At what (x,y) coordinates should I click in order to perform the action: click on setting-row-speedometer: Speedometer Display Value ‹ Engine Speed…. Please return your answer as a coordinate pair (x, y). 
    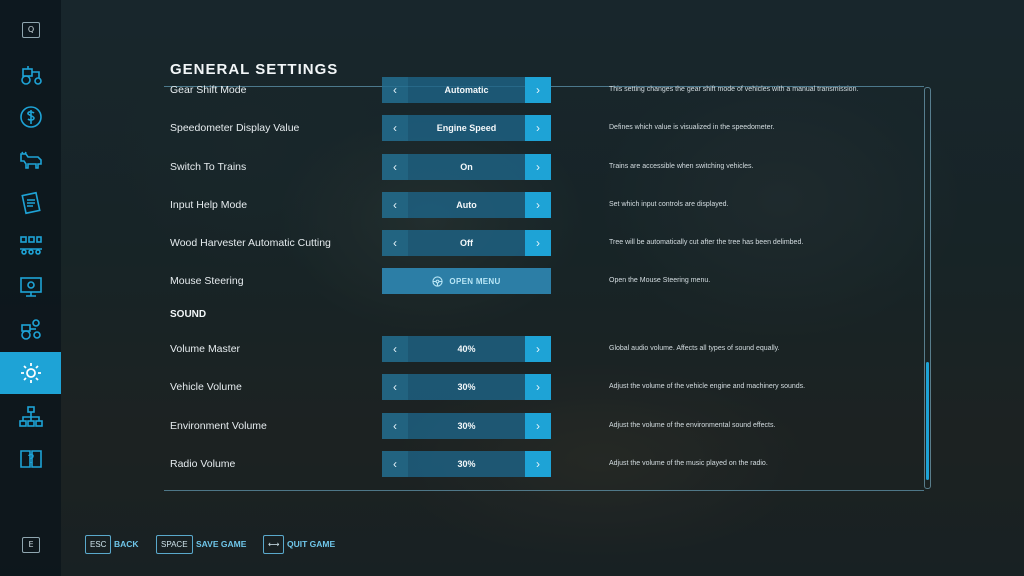
    Looking at the image, I should click on (512, 128).